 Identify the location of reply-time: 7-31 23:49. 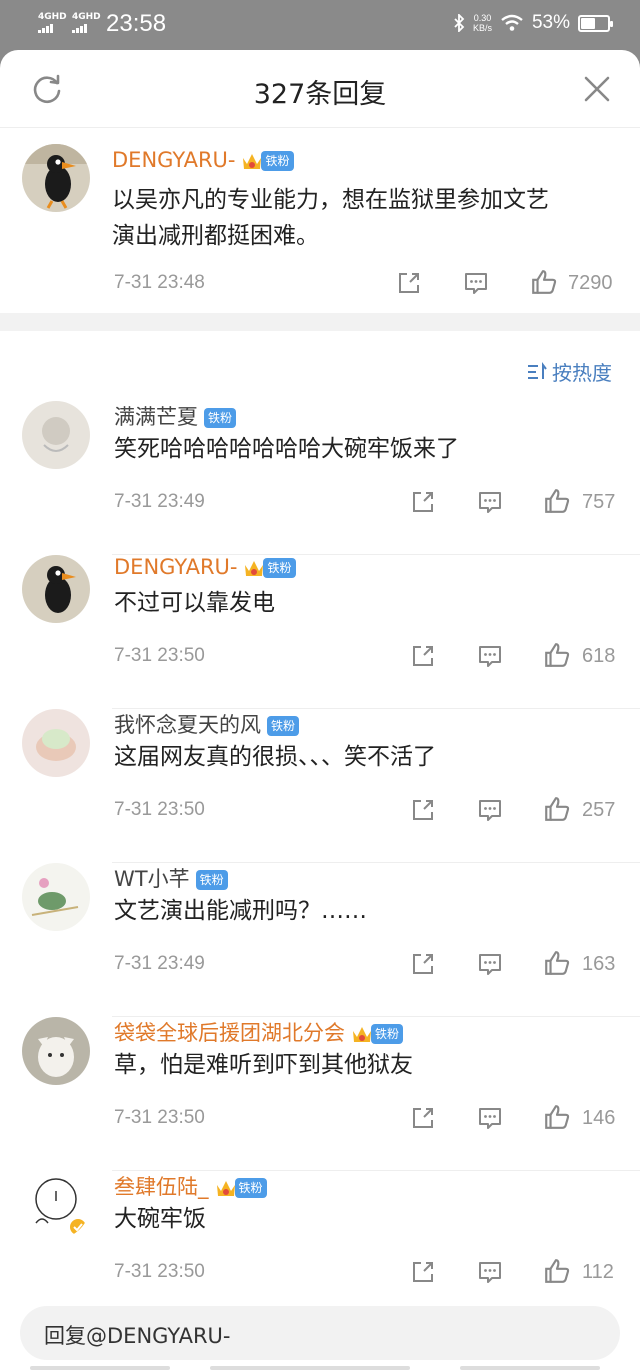
(159, 501).